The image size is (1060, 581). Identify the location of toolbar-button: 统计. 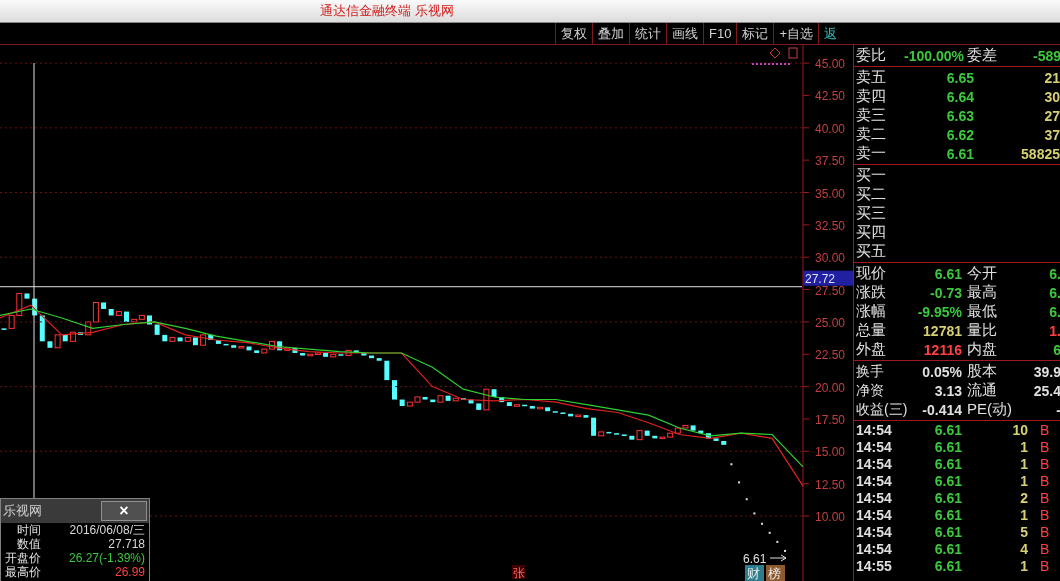
(647, 33).